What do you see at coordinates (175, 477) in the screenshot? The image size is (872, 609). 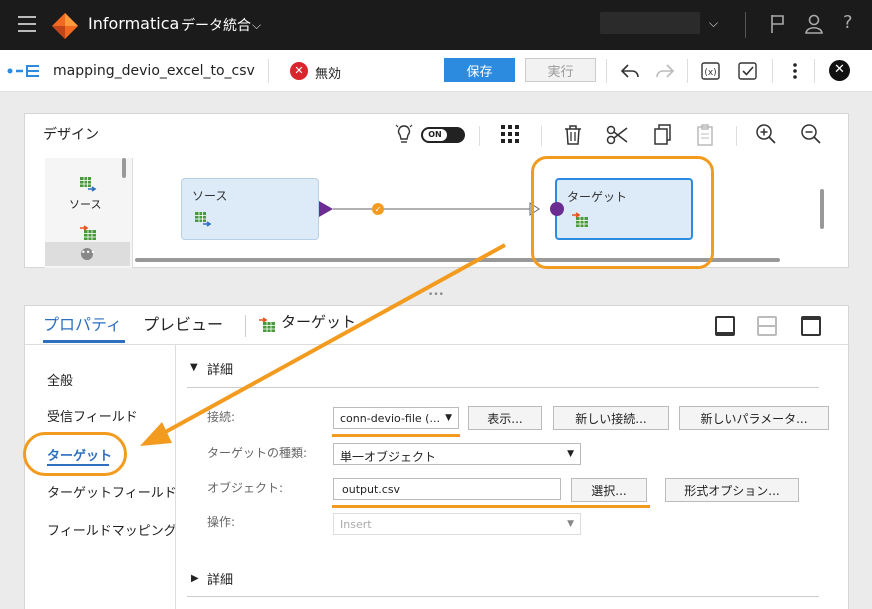 I see `sidebar-divider` at bounding box center [175, 477].